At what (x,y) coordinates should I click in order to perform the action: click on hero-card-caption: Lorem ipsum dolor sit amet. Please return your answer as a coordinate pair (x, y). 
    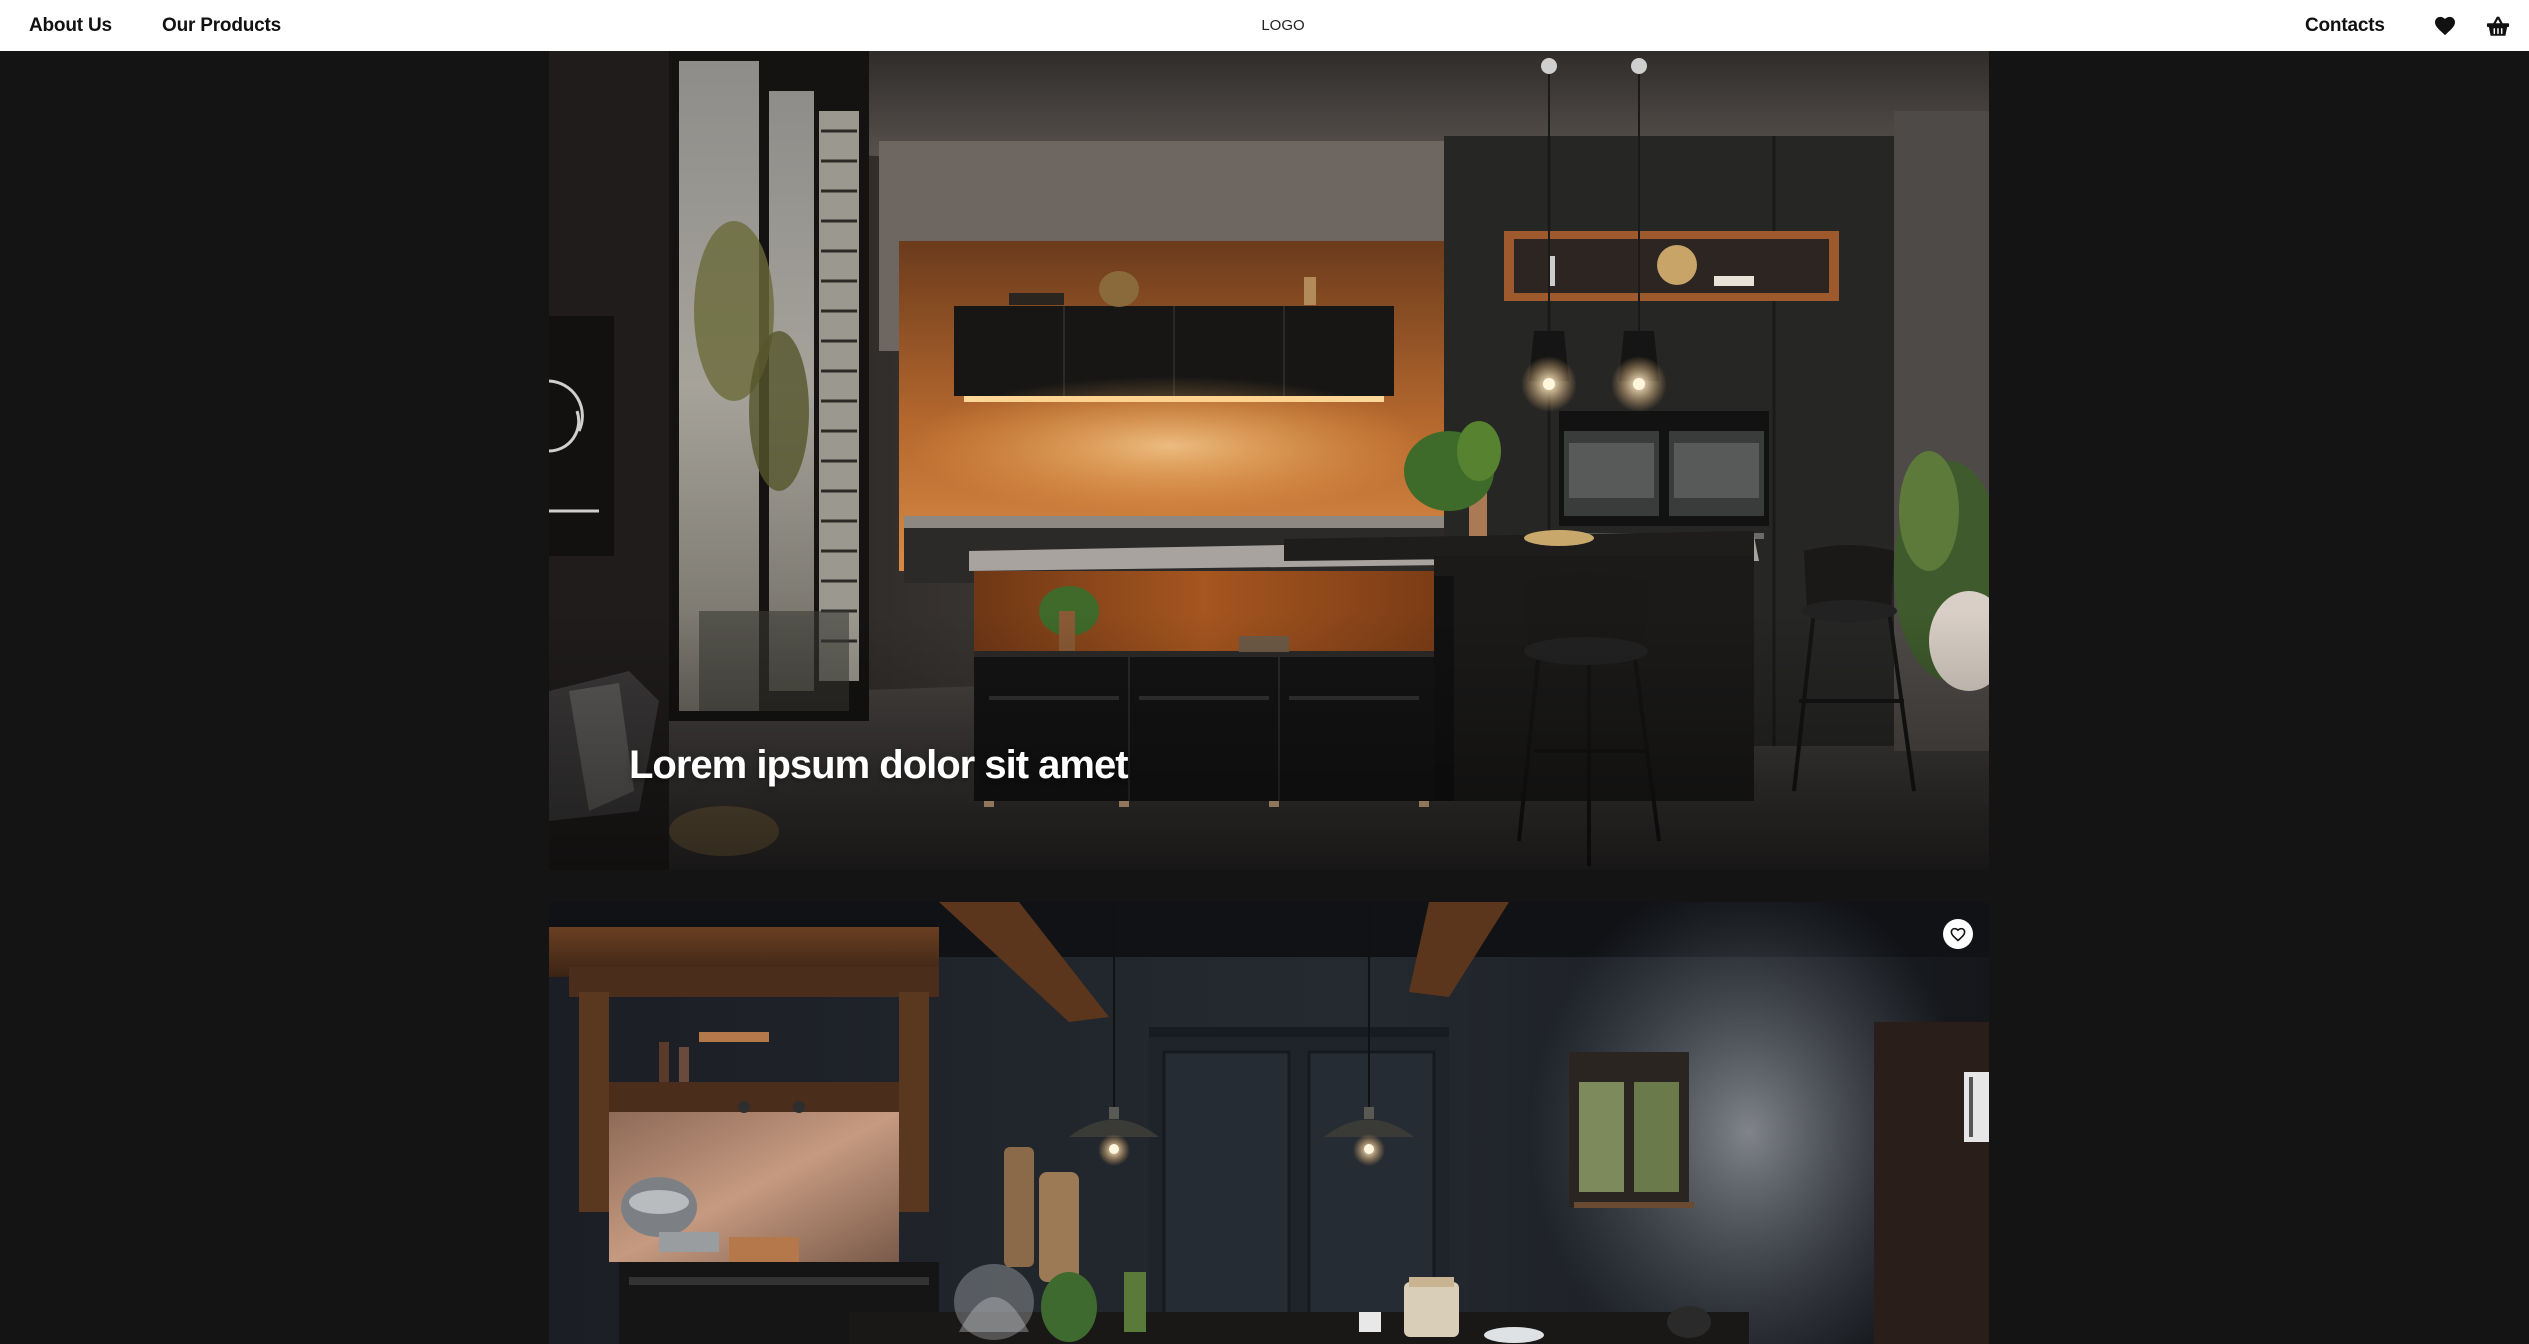
    Looking at the image, I should click on (879, 765).